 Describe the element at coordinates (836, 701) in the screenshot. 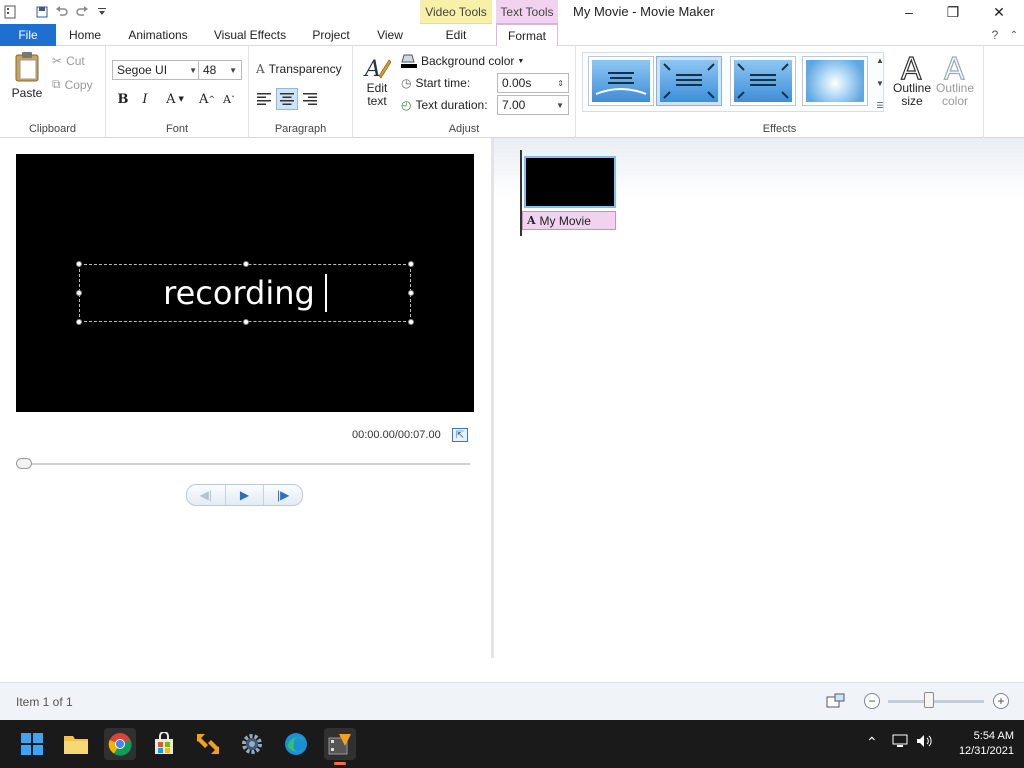

I see `thumbnail-size-button` at that location.